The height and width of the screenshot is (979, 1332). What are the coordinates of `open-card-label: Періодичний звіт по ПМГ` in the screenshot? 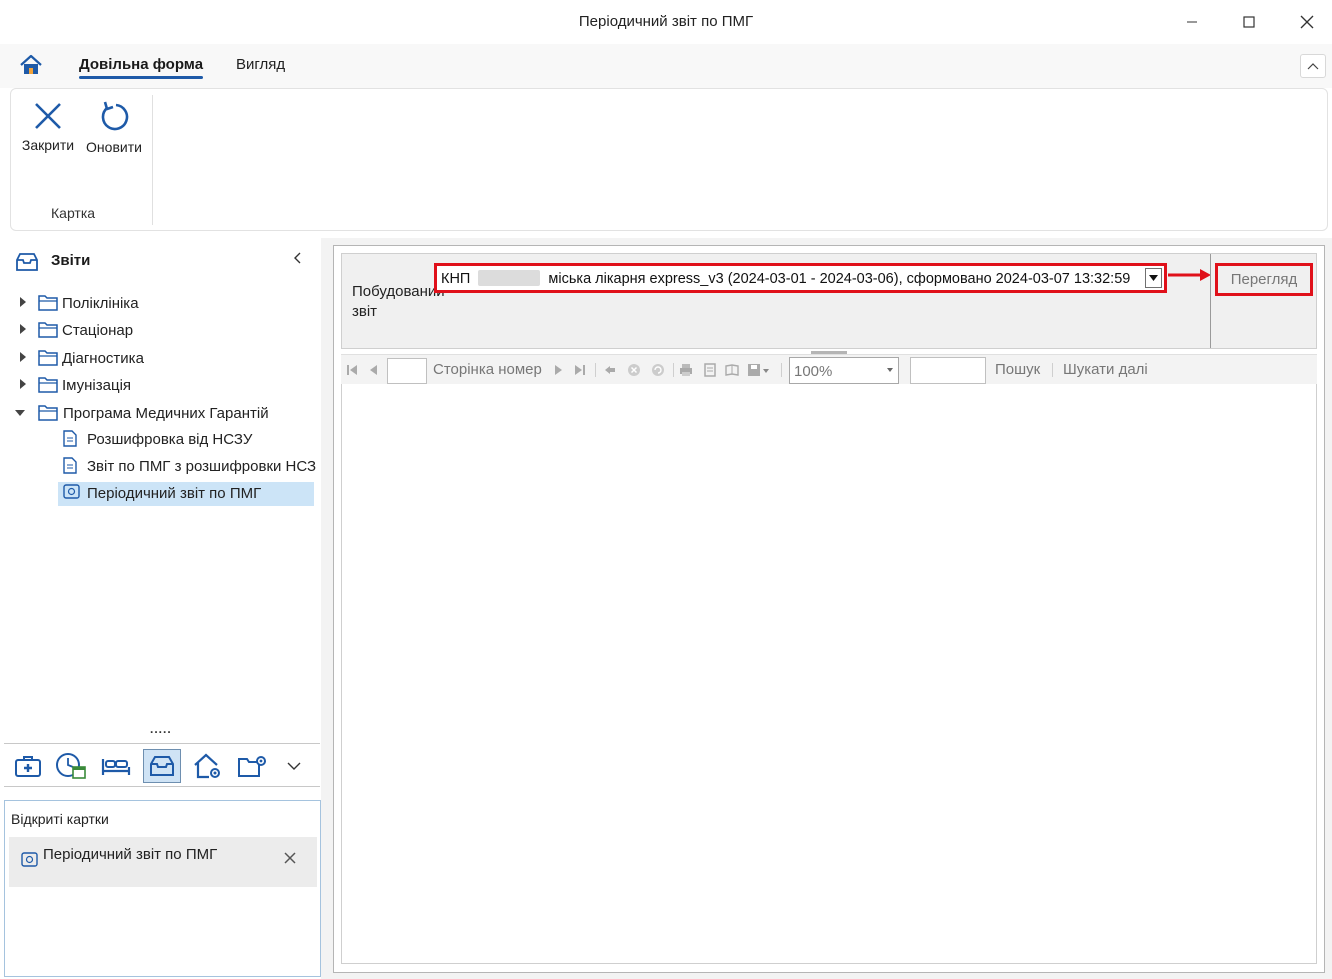 It's located at (130, 854).